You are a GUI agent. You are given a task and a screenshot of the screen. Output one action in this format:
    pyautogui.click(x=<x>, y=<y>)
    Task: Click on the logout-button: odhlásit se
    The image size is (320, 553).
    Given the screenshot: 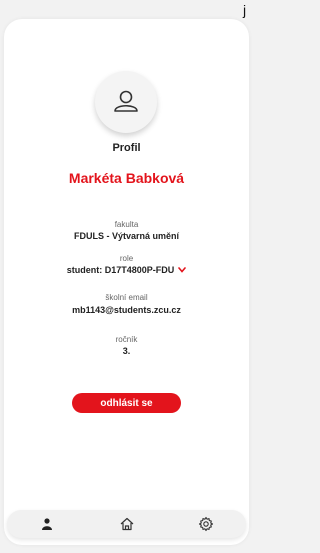 What is the action you would take?
    pyautogui.click(x=126, y=403)
    